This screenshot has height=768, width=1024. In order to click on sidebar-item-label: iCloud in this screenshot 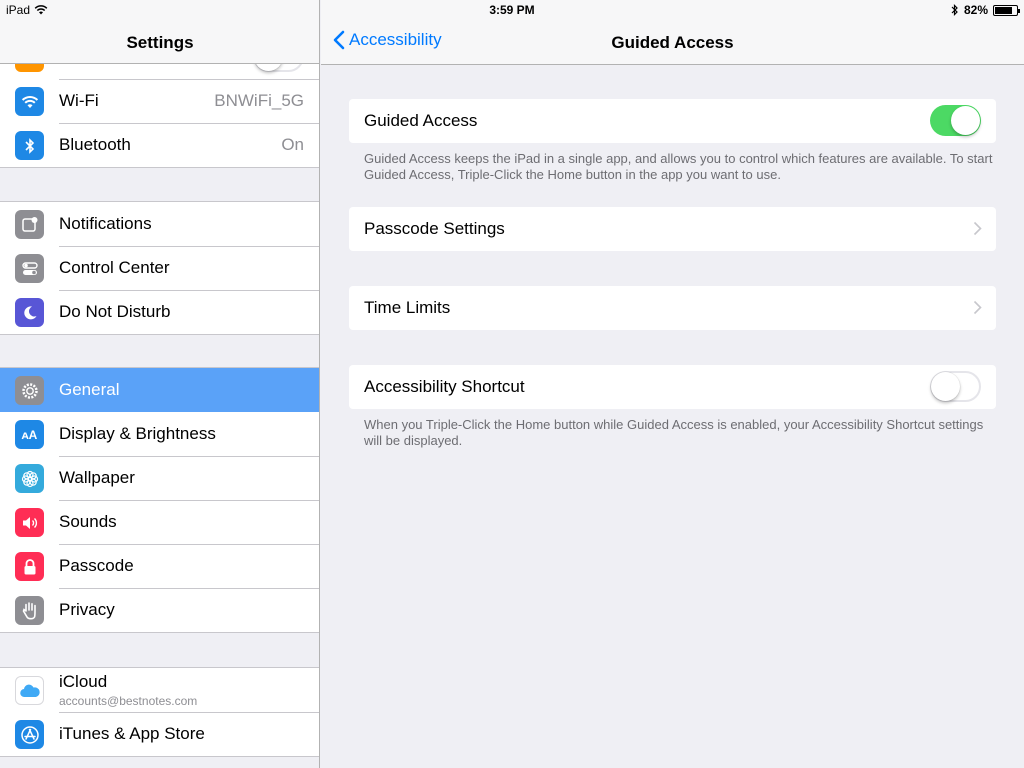, I will do `click(83, 681)`.